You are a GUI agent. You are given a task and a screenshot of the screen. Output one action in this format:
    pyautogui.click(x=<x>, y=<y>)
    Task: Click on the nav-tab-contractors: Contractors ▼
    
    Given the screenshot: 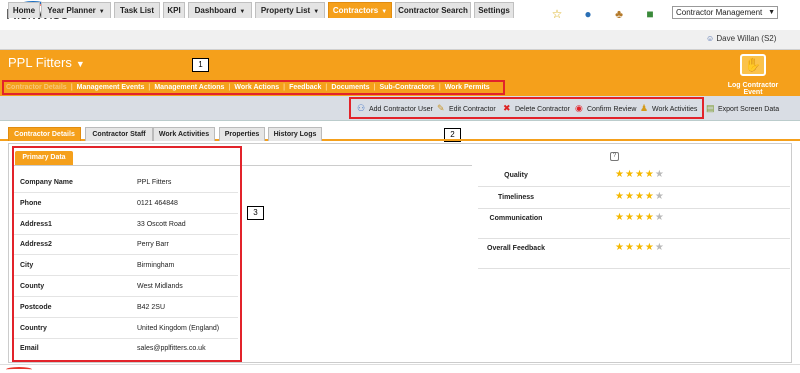 What is the action you would take?
    pyautogui.click(x=360, y=10)
    